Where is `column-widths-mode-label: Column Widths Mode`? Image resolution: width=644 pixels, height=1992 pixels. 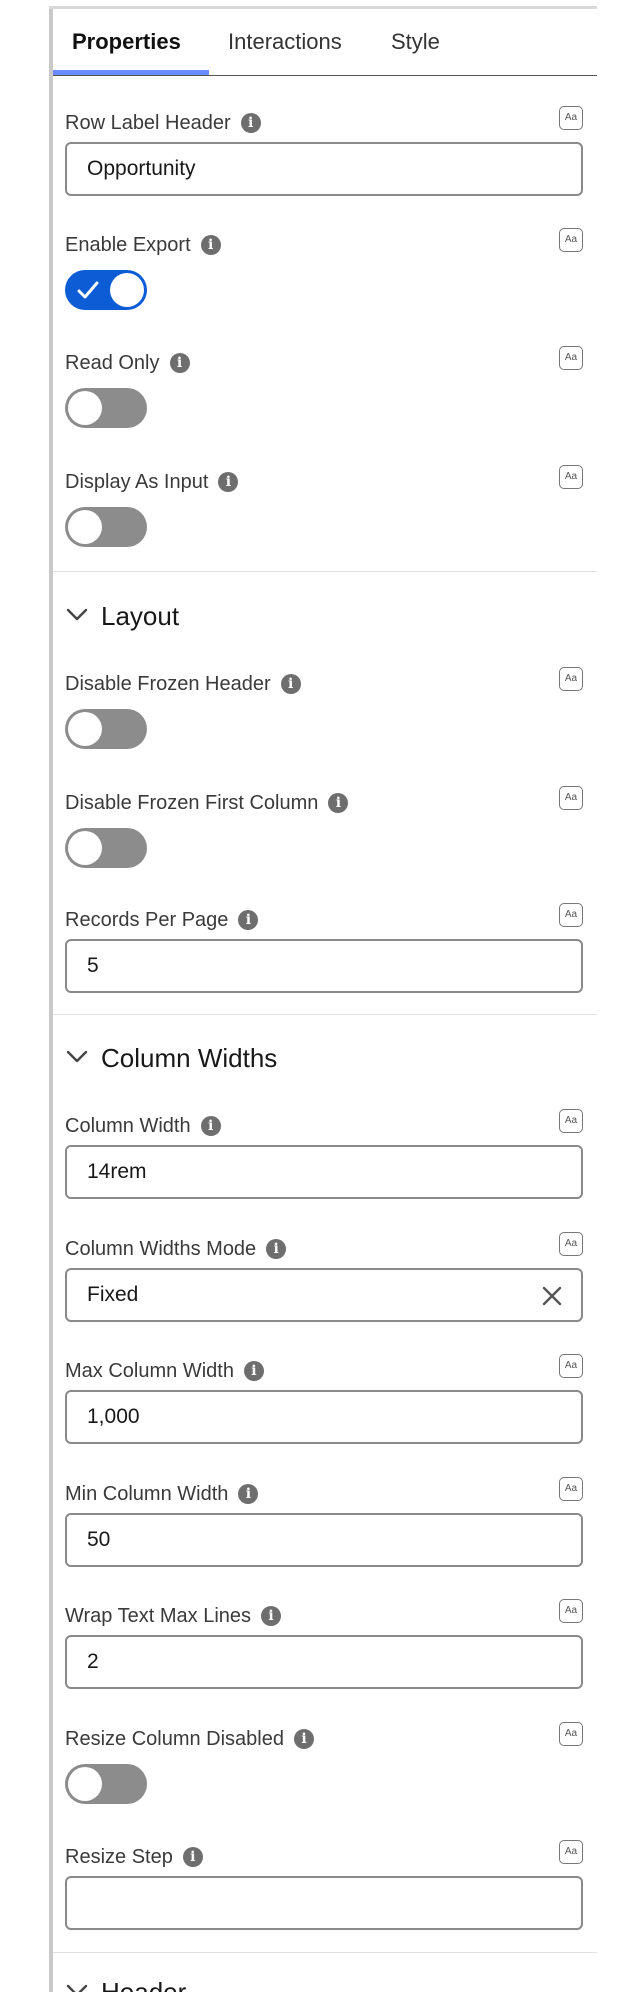
column-widths-mode-label: Column Widths Mode is located at coordinates (161, 1249).